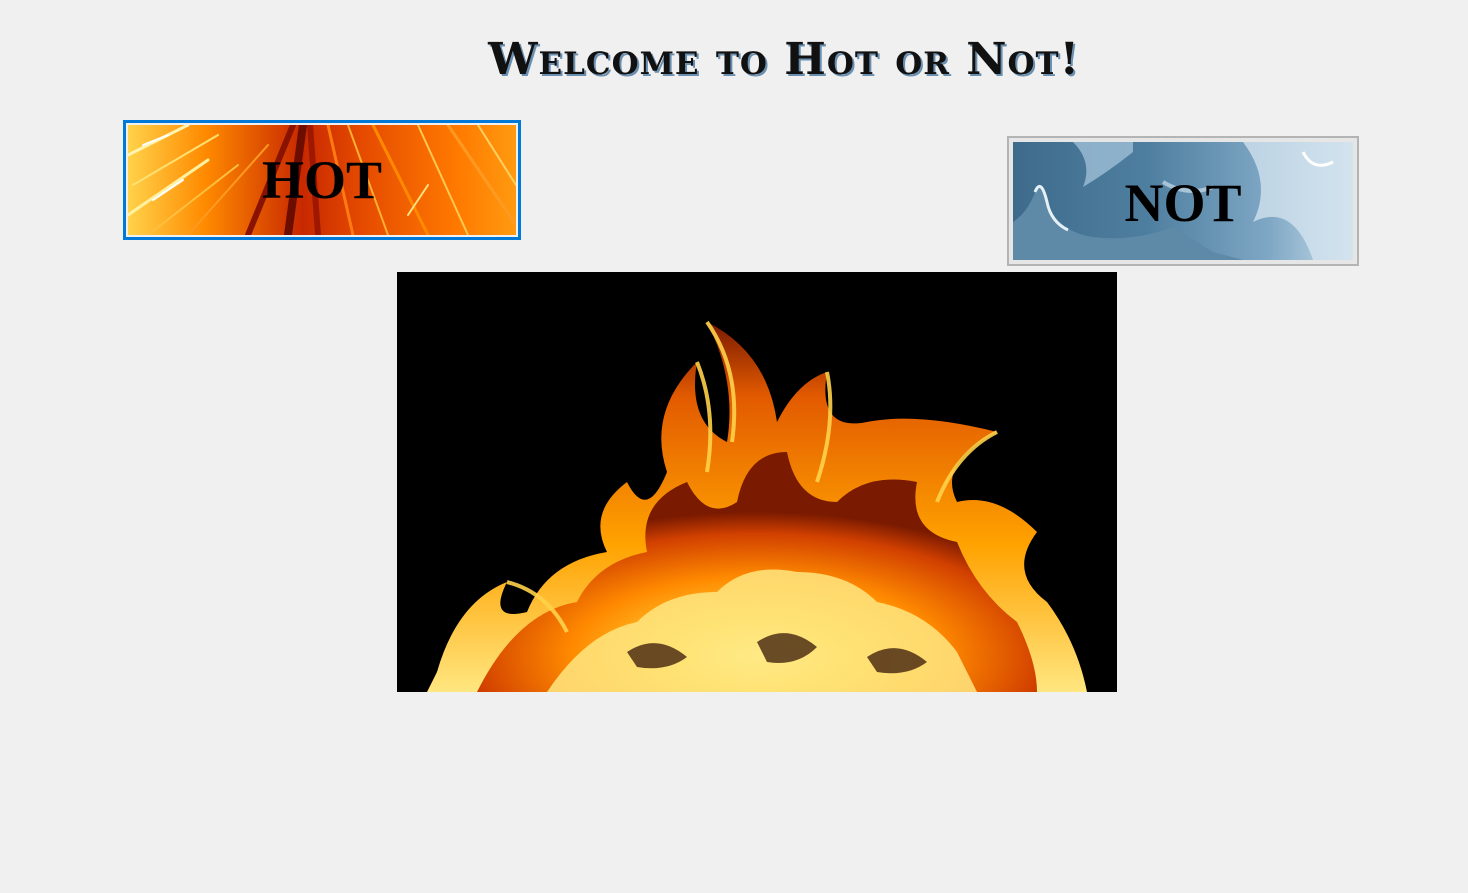  Describe the element at coordinates (784, 59) in the screenshot. I see `page-title: Welcome to Hot or Not!` at that location.